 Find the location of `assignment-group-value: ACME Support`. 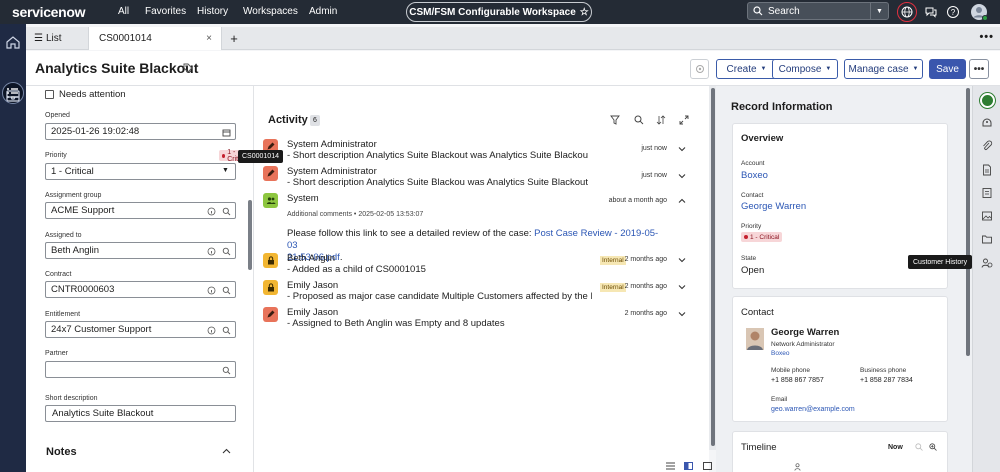

assignment-group-value: ACME Support is located at coordinates (83, 210).